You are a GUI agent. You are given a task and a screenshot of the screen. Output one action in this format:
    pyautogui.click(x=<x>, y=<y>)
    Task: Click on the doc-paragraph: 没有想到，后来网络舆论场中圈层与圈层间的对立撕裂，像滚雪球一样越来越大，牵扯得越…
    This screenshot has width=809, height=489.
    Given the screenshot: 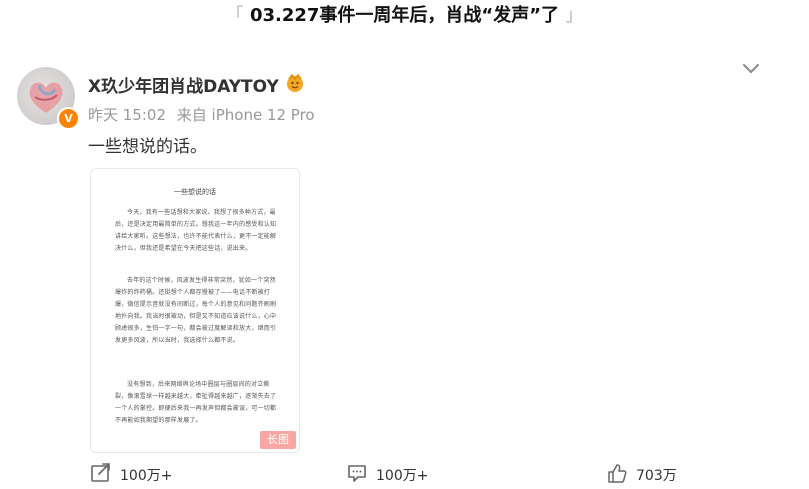 What is the action you would take?
    pyautogui.click(x=196, y=402)
    